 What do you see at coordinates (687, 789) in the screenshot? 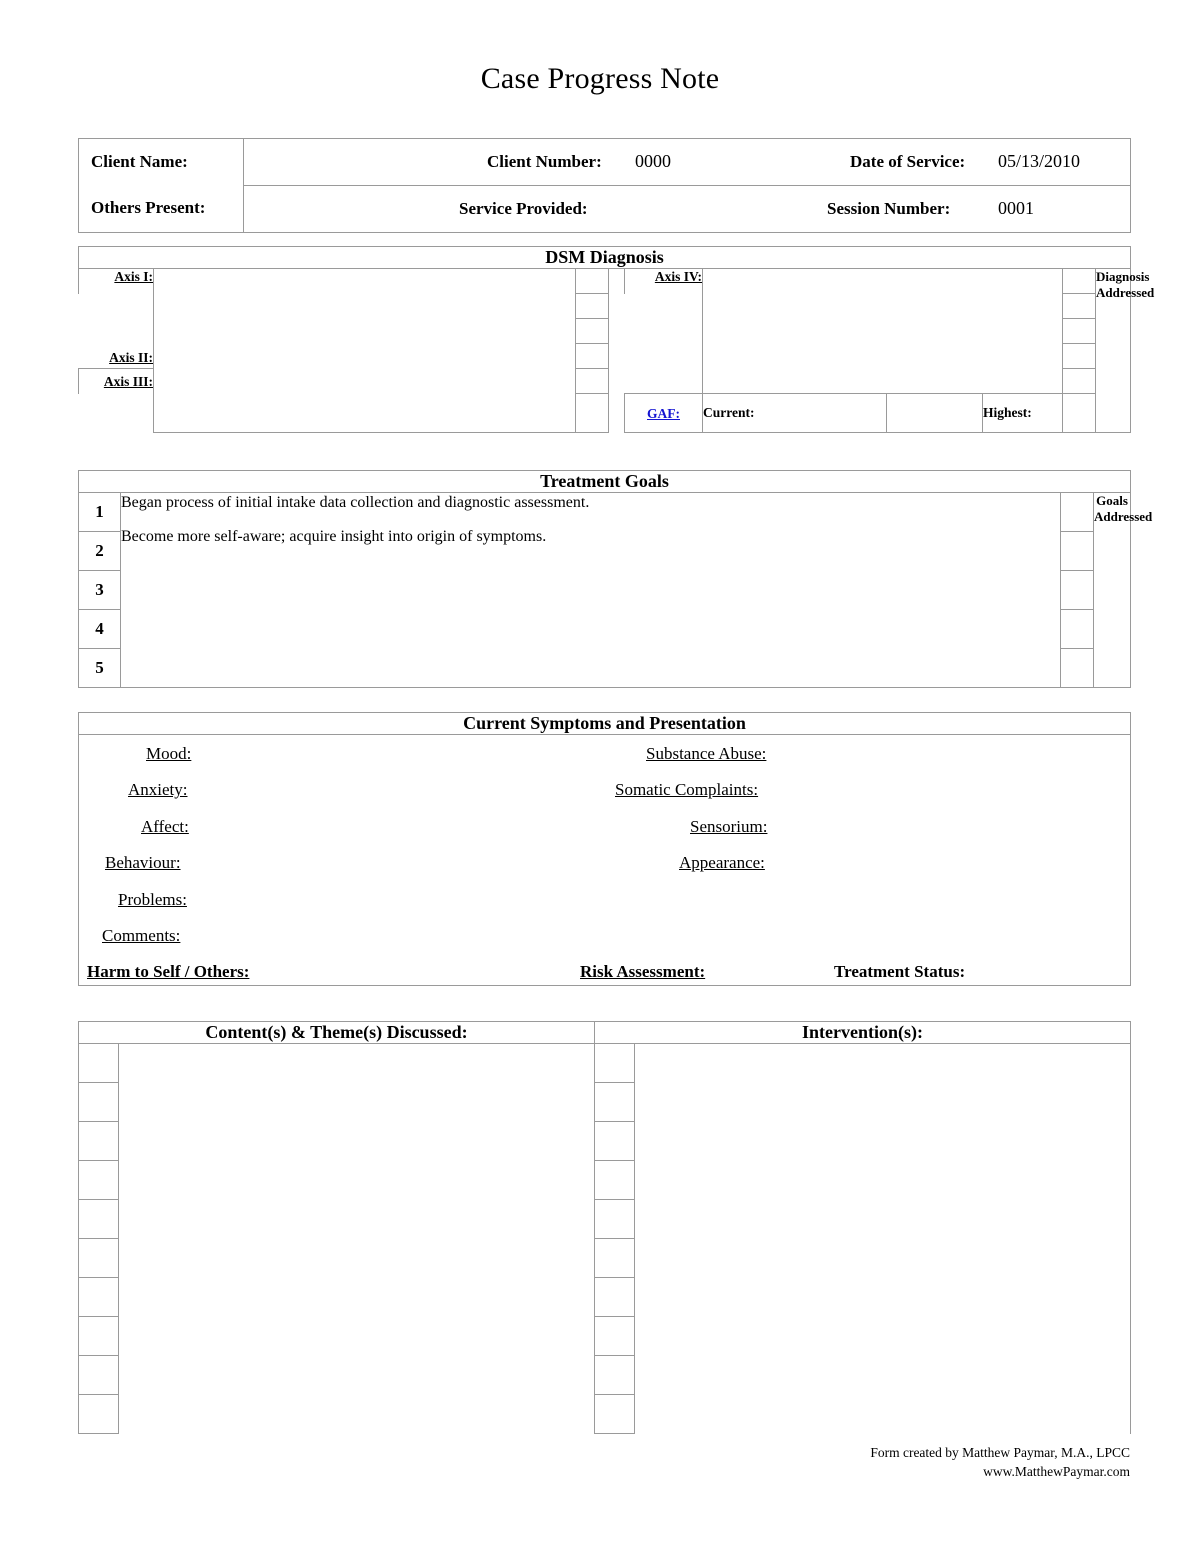
I see `field-somatic-complaints: Somatic Complaints:` at bounding box center [687, 789].